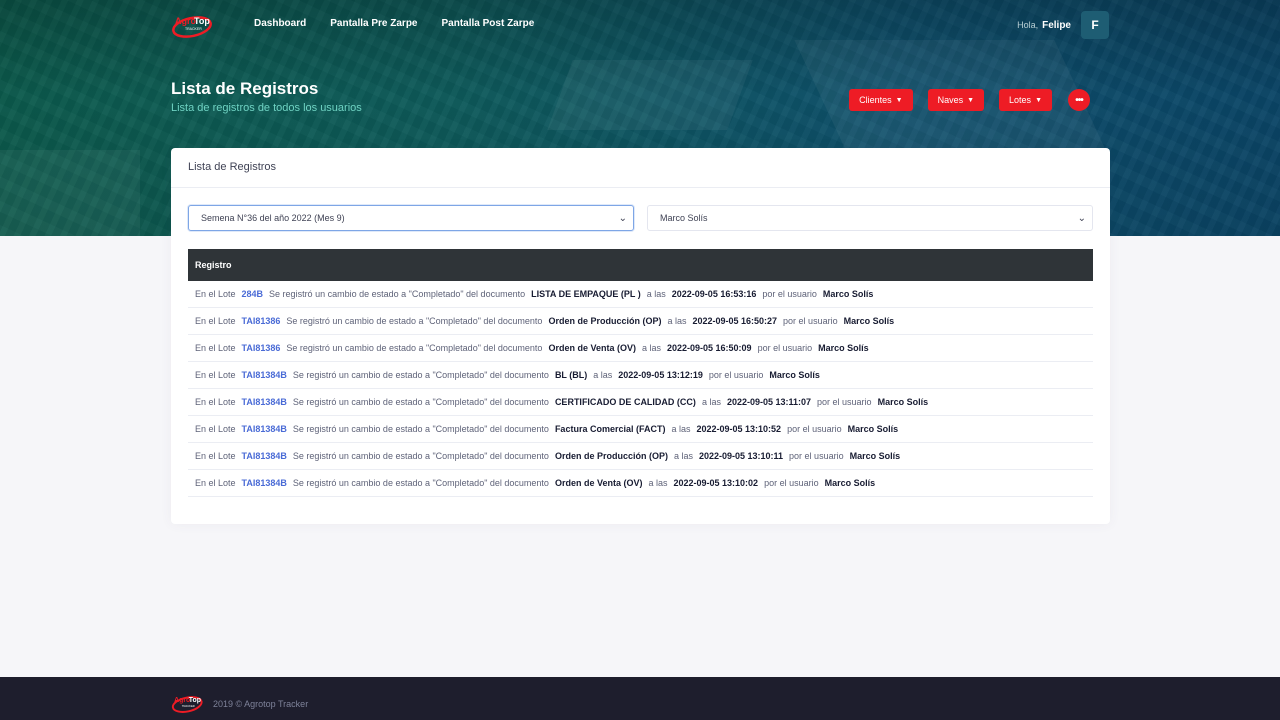 The width and height of the screenshot is (1280, 720). I want to click on user-select-value: Marco Solís, so click(684, 218).